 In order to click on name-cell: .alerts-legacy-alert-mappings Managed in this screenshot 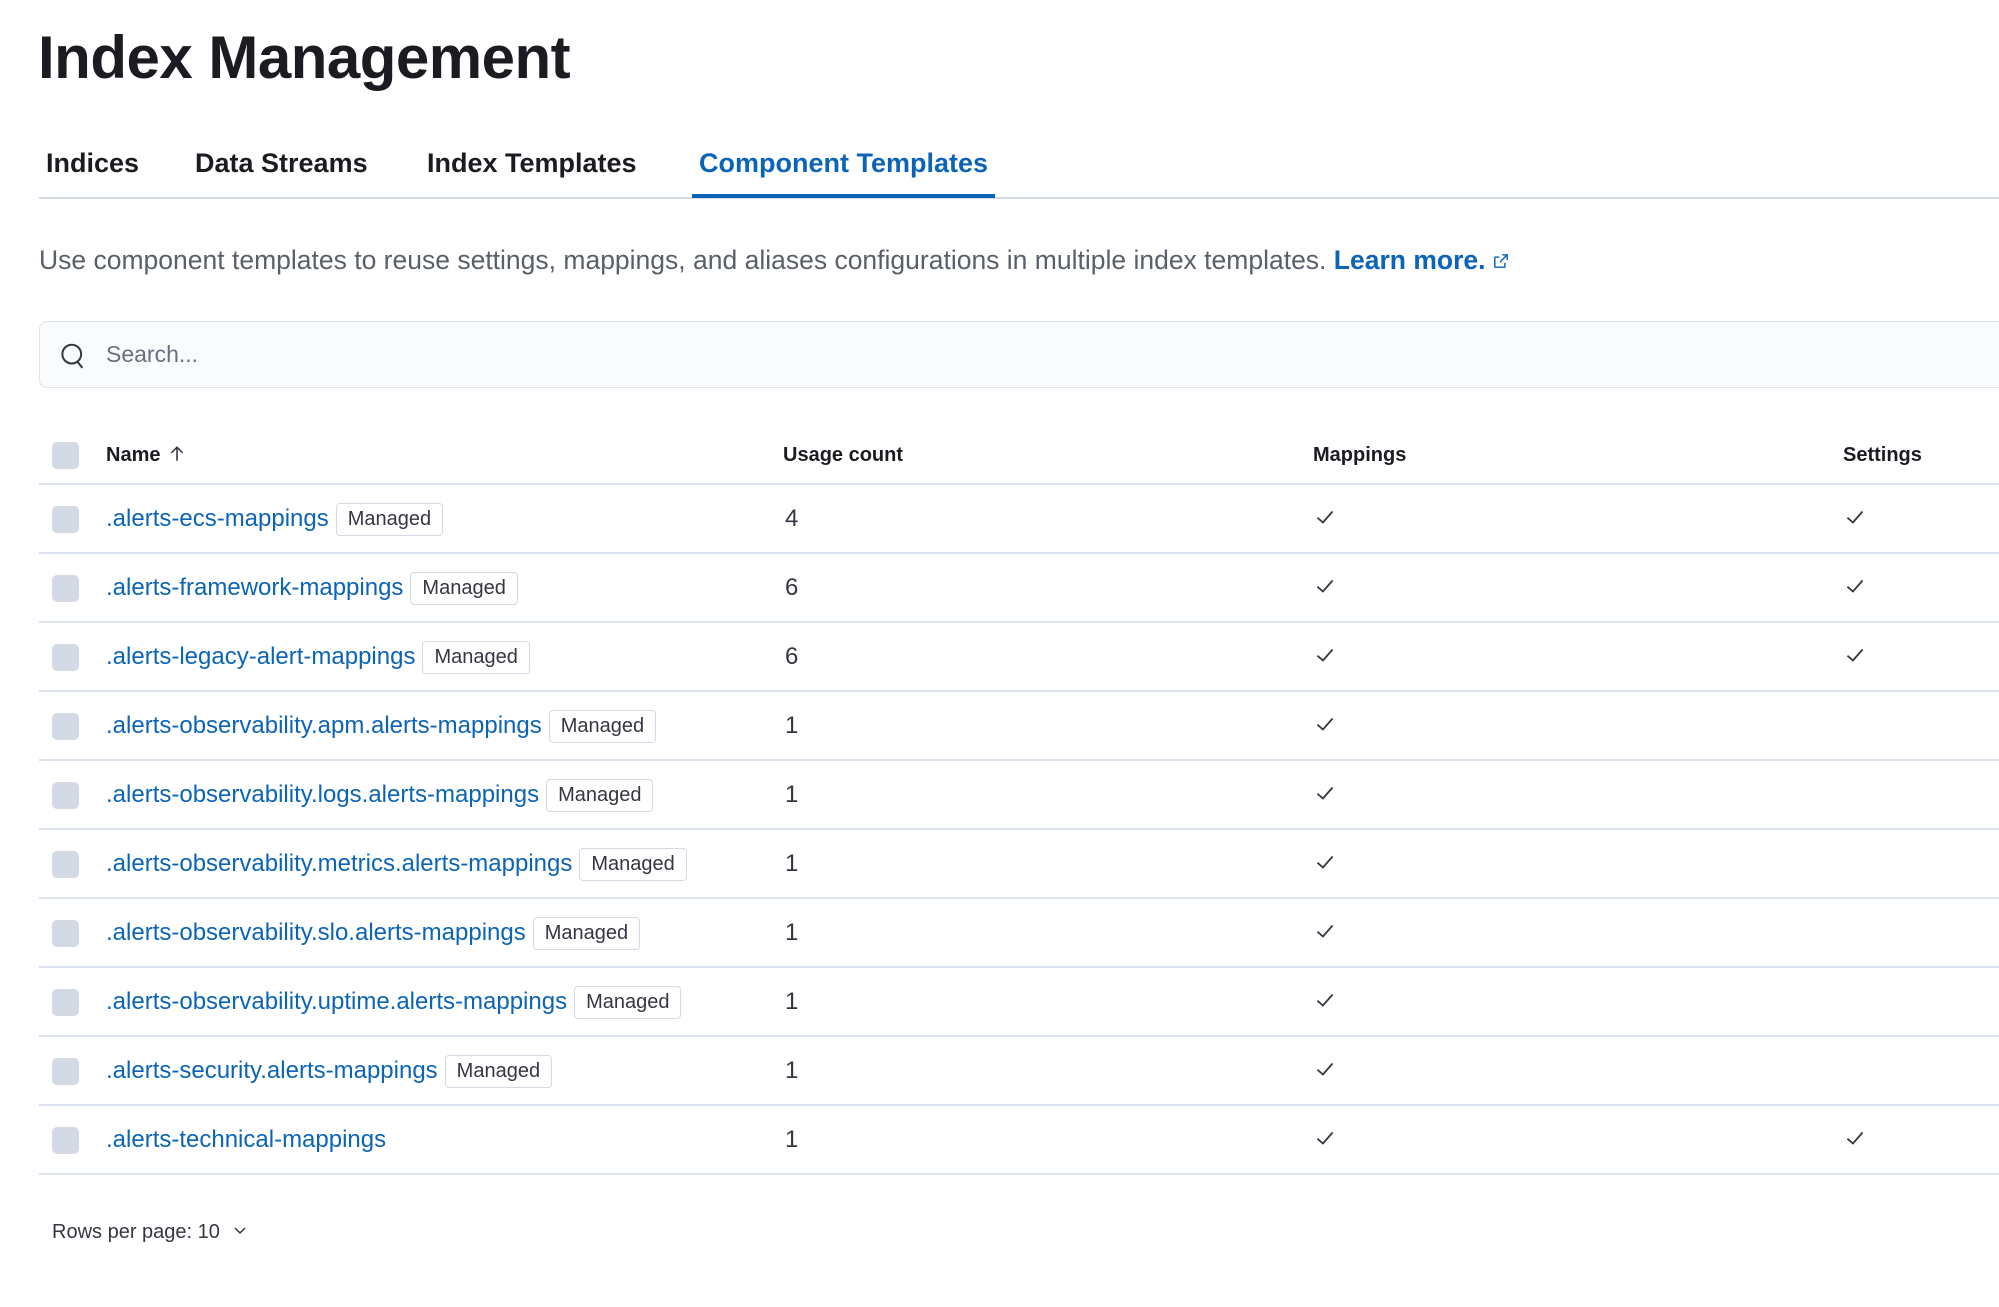, I will do `click(318, 657)`.